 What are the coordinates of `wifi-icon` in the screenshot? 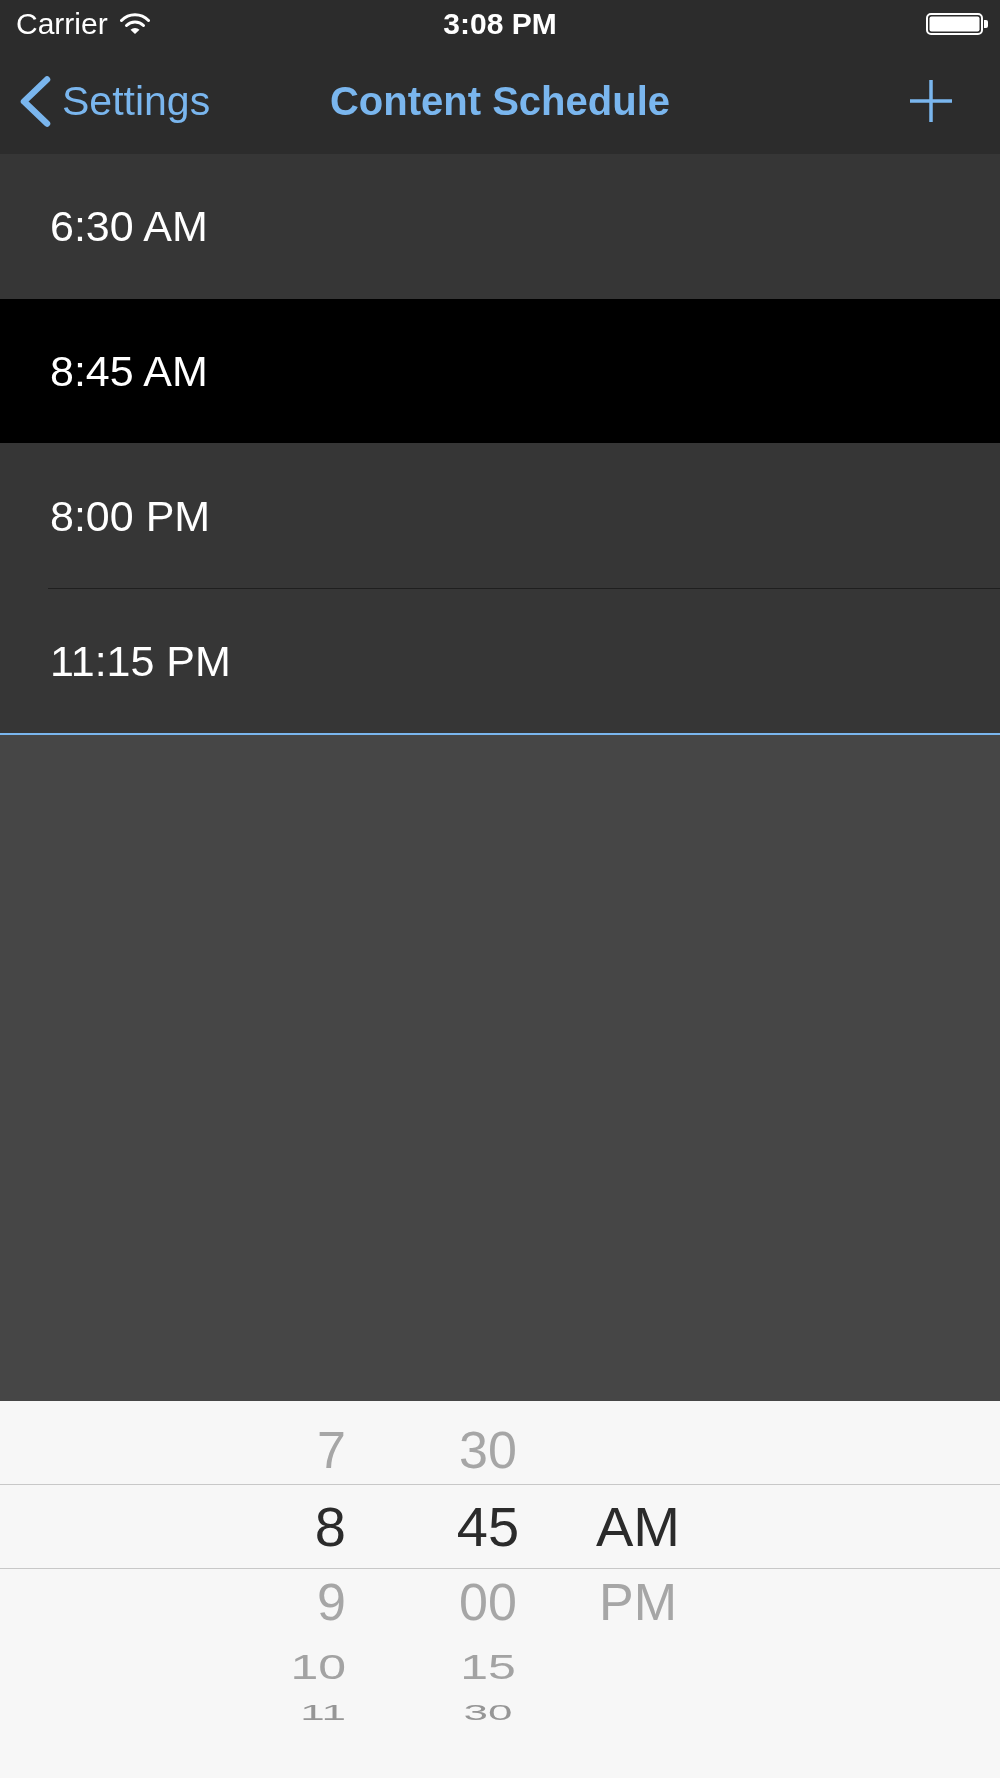 It's located at (134, 24).